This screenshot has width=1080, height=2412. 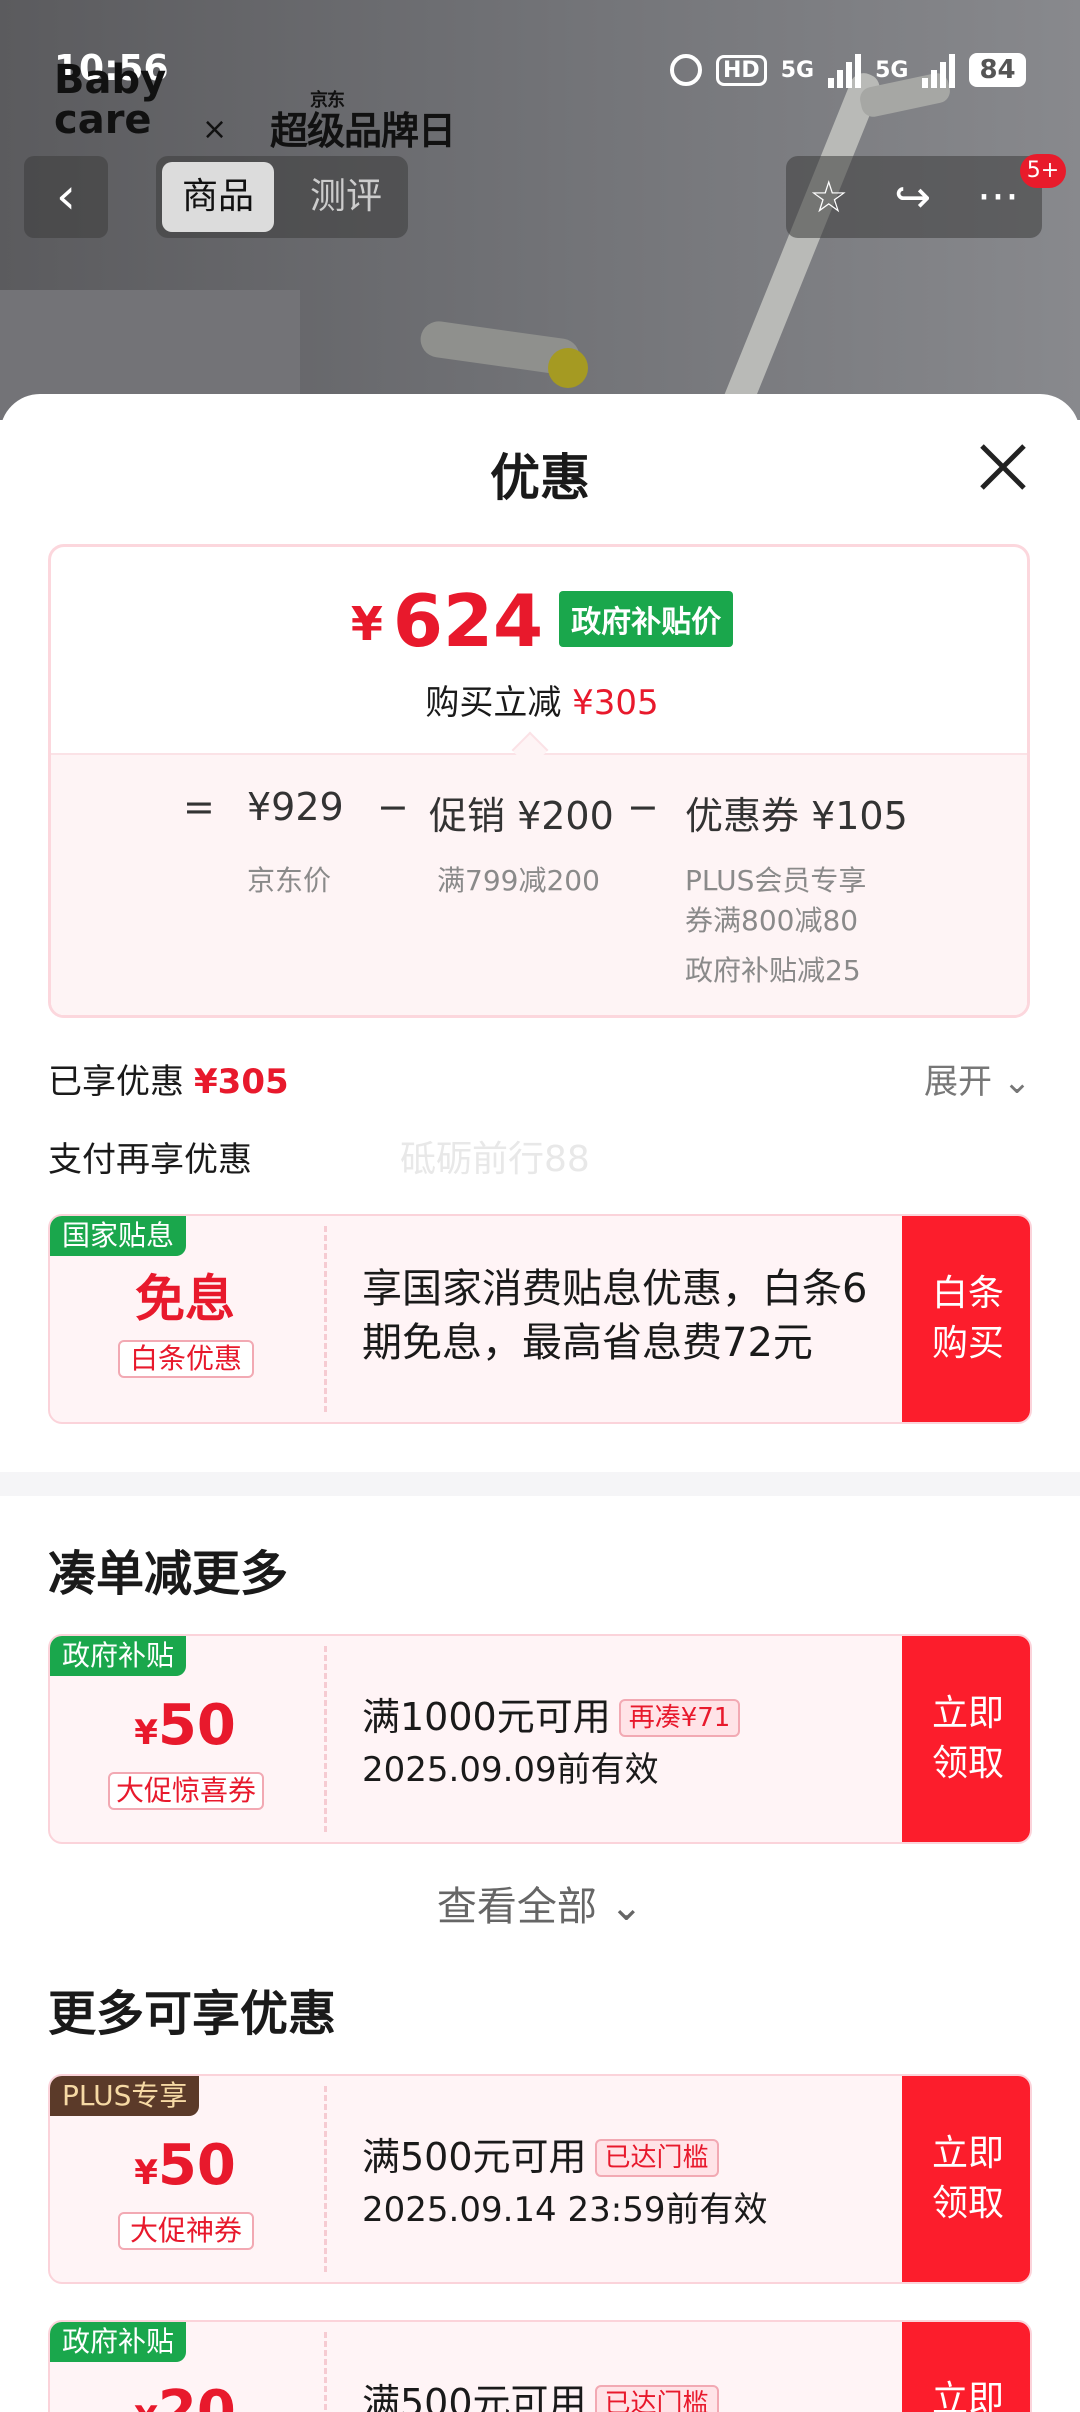 What do you see at coordinates (828, 197) in the screenshot?
I see `favorite-star-icon: ☆` at bounding box center [828, 197].